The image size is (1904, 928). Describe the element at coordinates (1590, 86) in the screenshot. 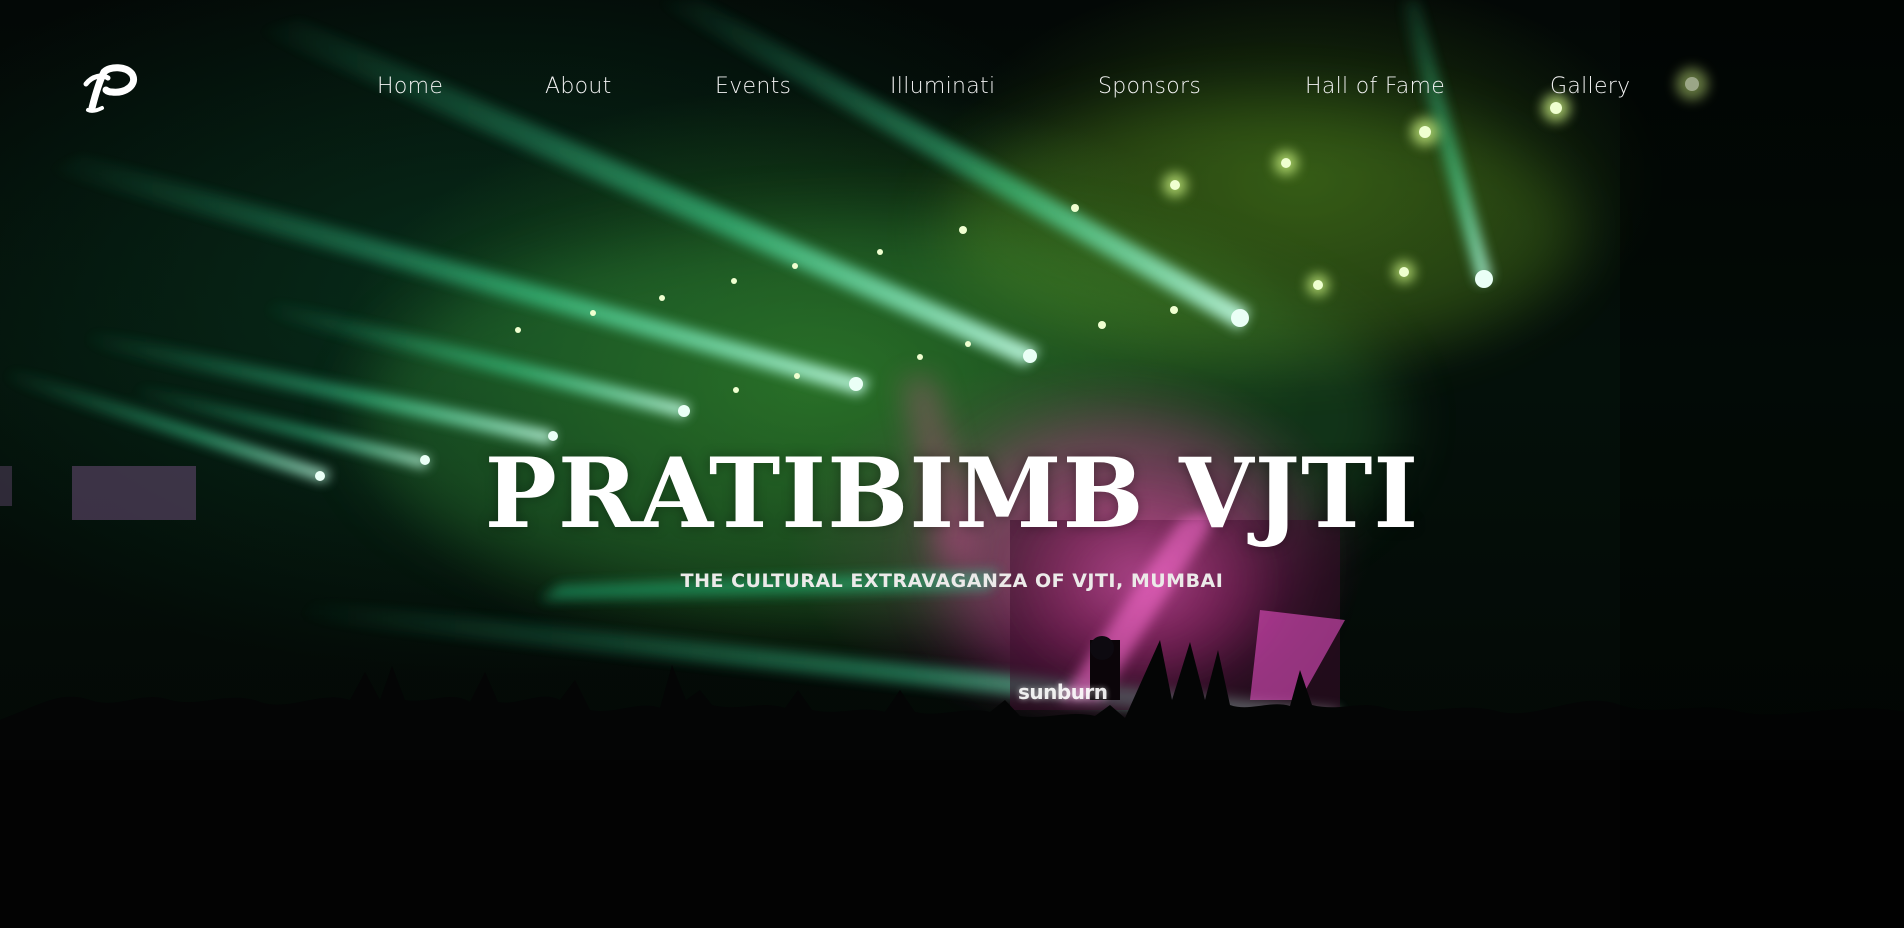

I see `nav-gallery-link: Gallery` at that location.